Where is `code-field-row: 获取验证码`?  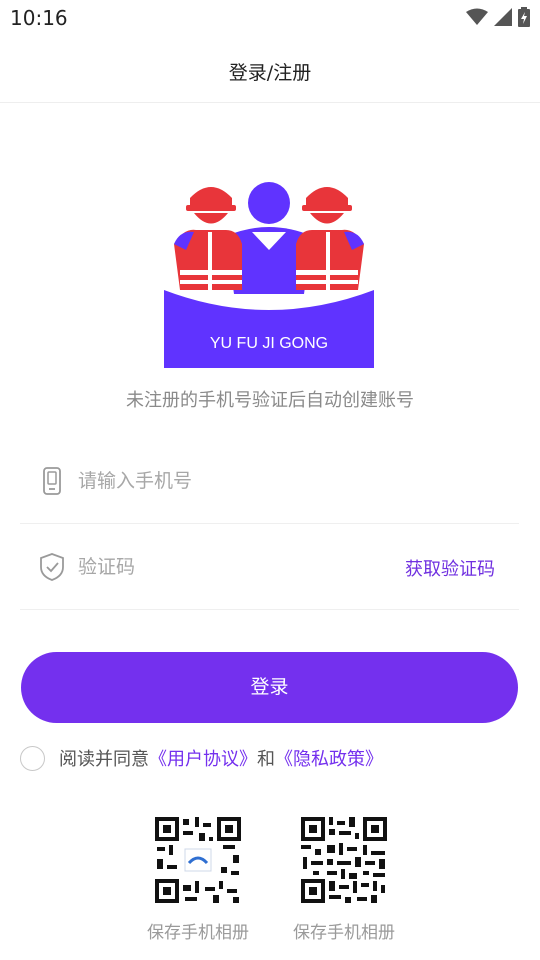 code-field-row: 获取验证码 is located at coordinates (269, 567).